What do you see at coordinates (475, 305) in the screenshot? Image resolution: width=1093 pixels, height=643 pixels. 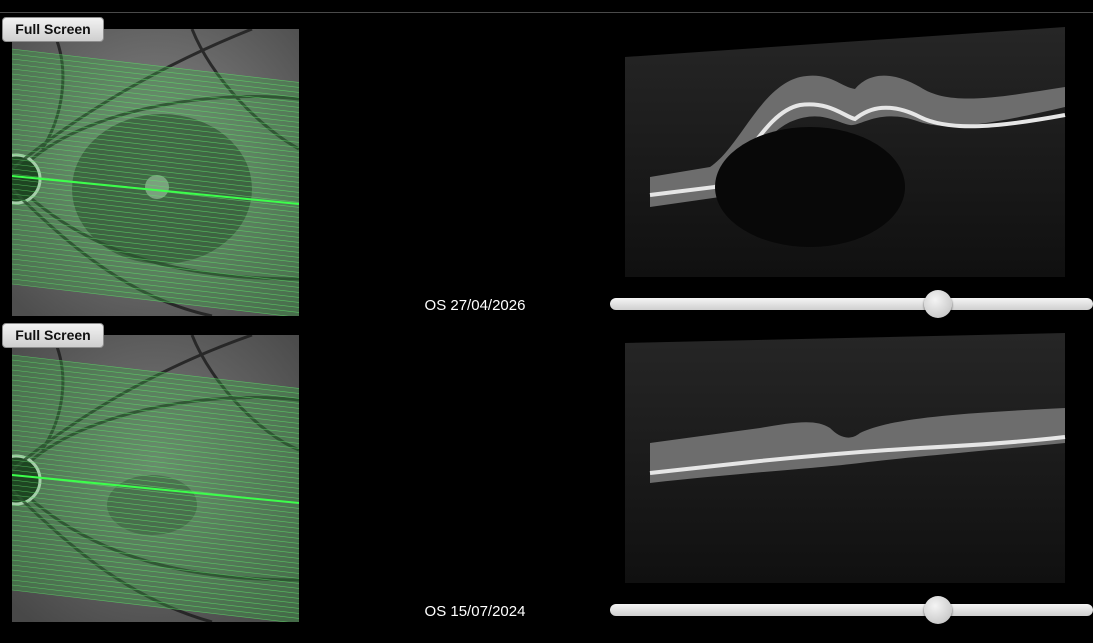 I see `visit-date-label: OS 27/04/2026` at bounding box center [475, 305].